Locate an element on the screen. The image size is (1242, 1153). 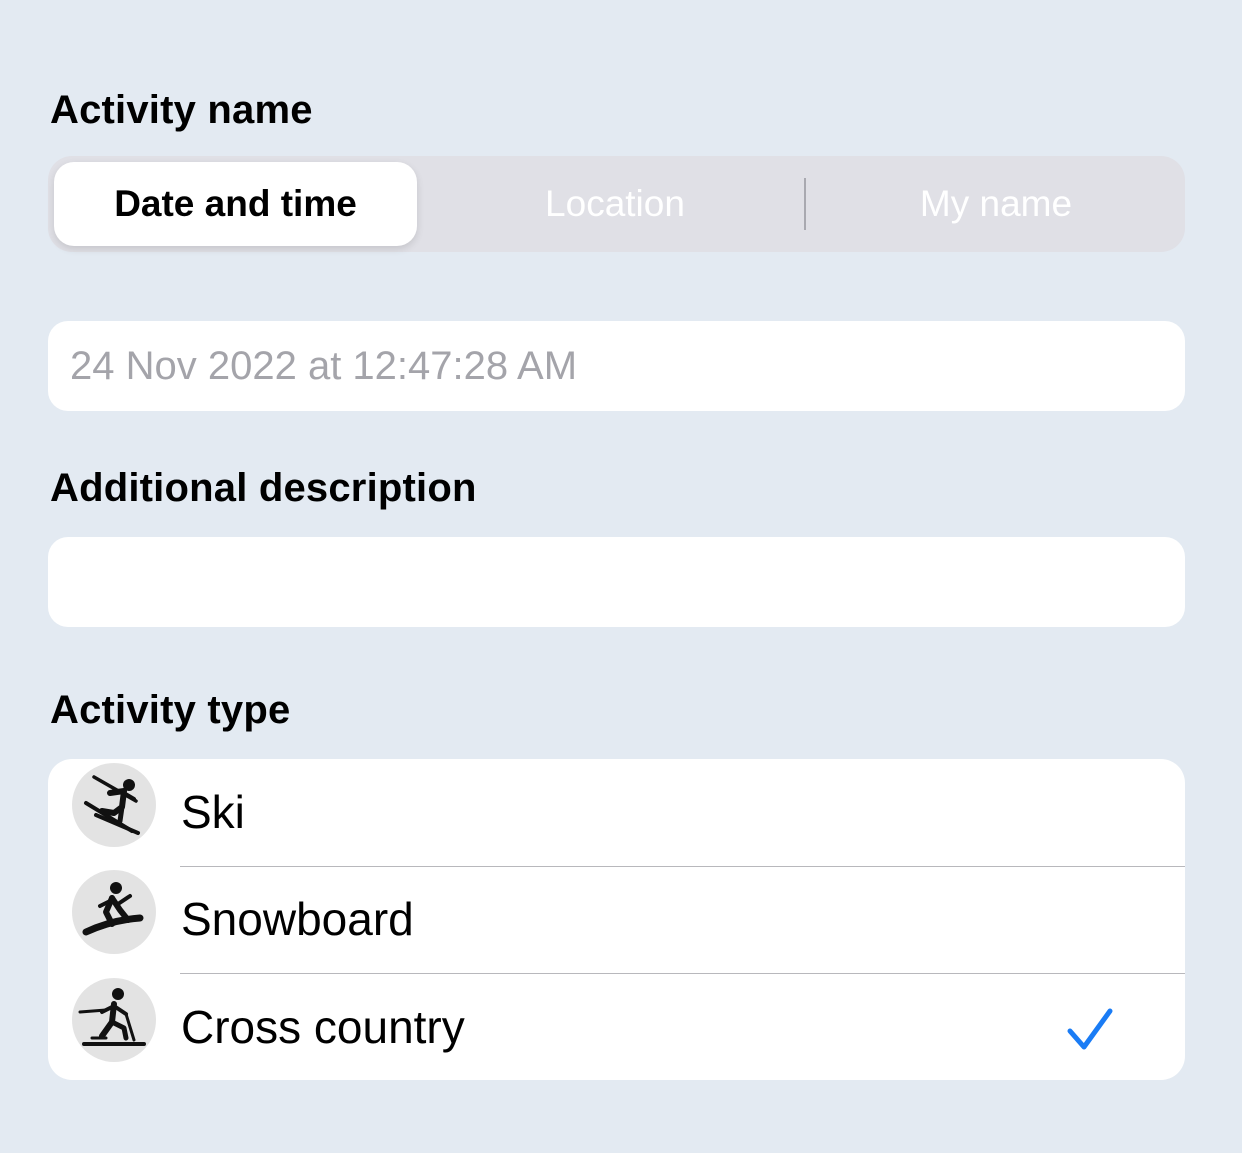
additional-description-input is located at coordinates (616, 582).